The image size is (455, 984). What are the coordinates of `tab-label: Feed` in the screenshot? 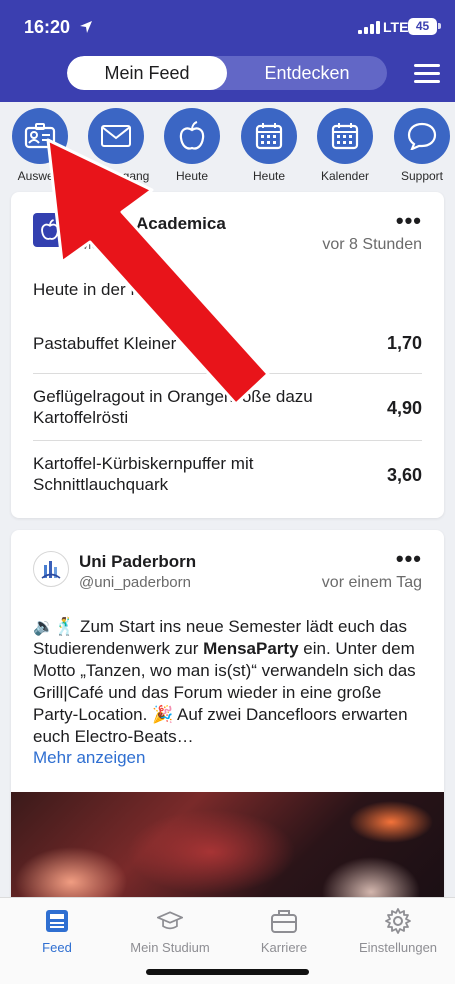 It's located at (57, 947).